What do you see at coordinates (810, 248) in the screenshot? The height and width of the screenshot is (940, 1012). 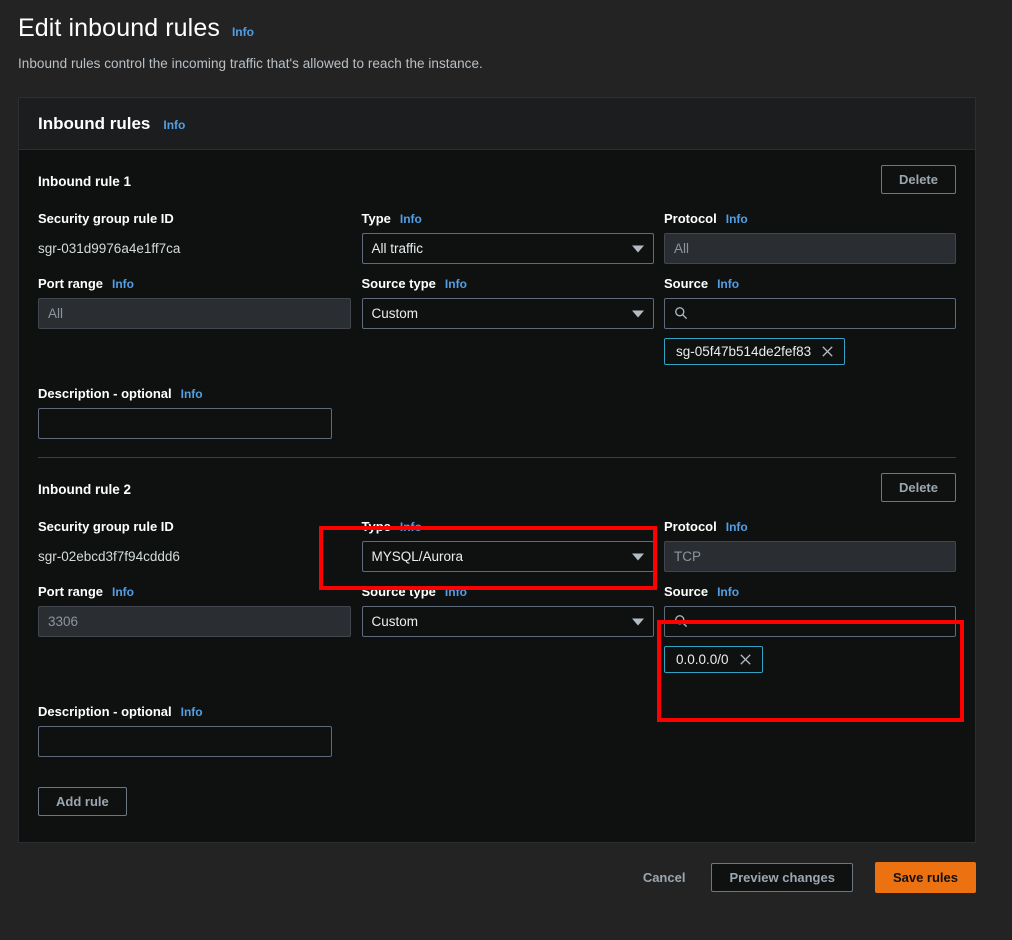 I see `rule-1-protocol-input` at bounding box center [810, 248].